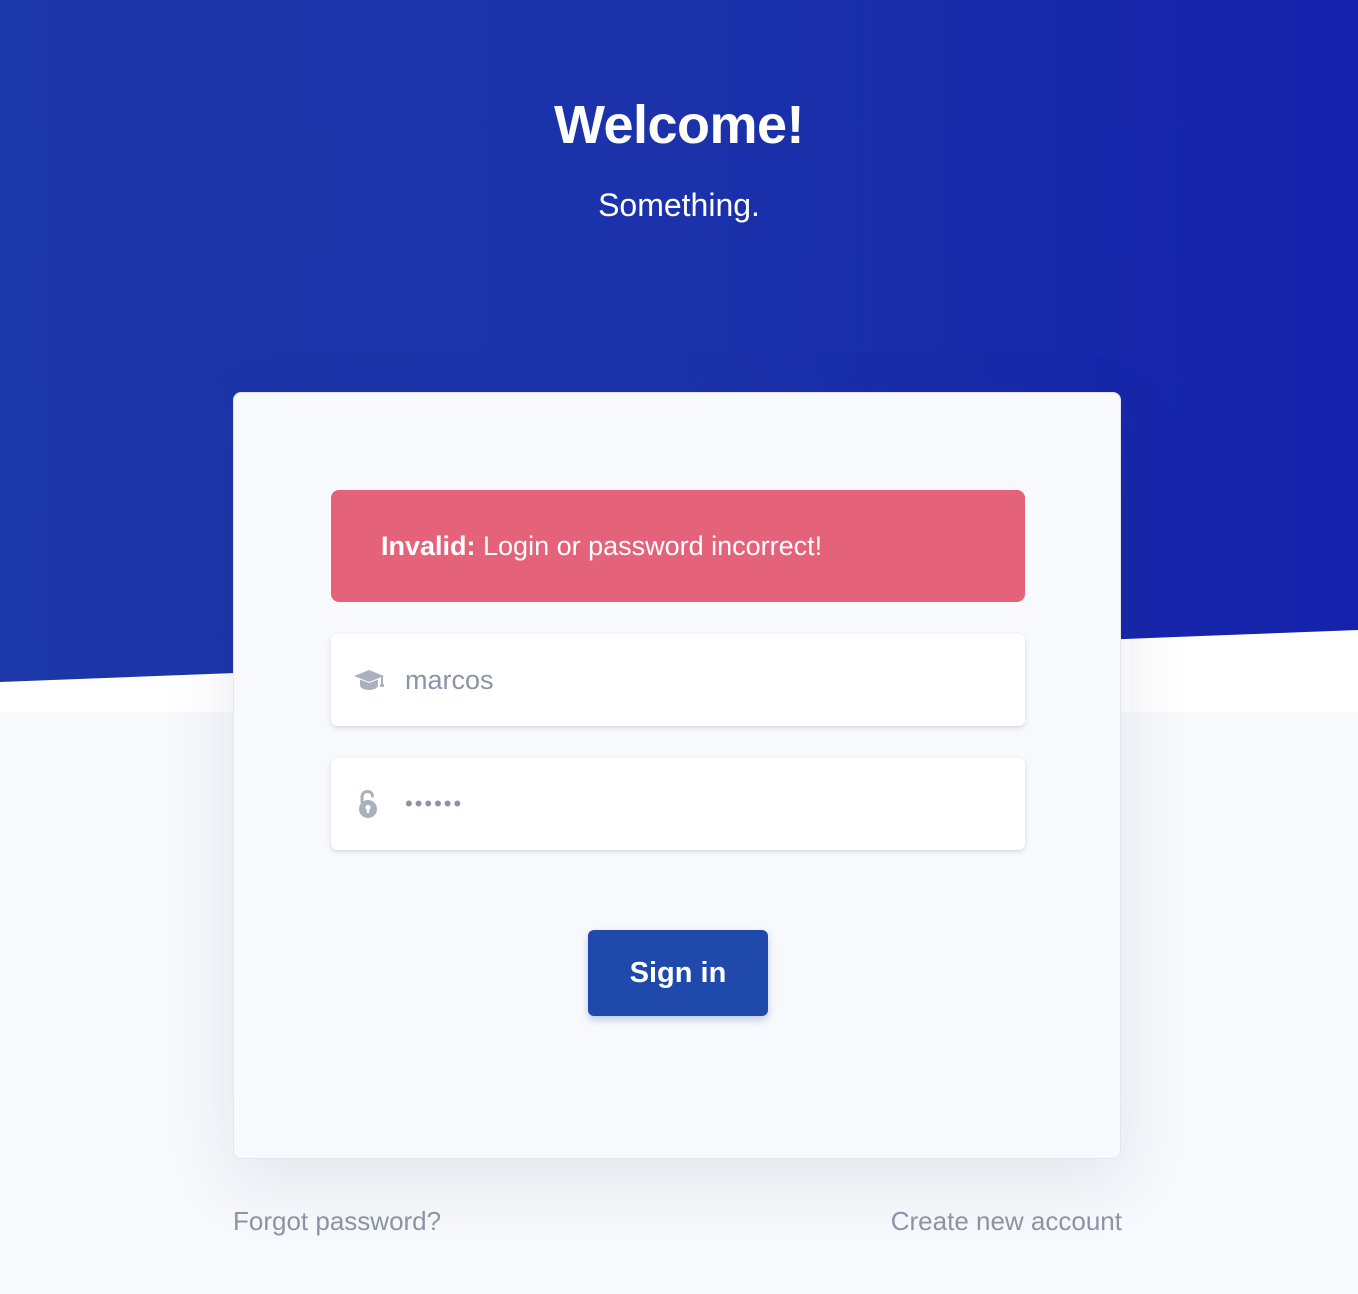 This screenshot has height=1294, width=1358. I want to click on unlock-icon, so click(369, 804).